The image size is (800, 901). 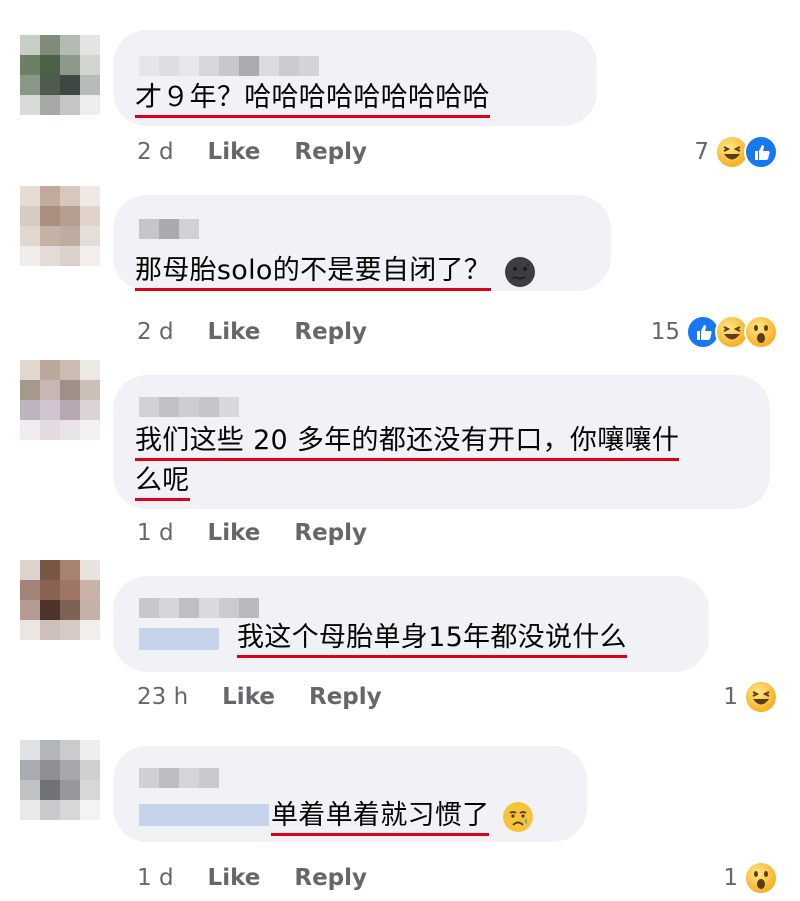 I want to click on comment-bubble: 那母胎solo的不是要自闭了？, so click(x=362, y=243).